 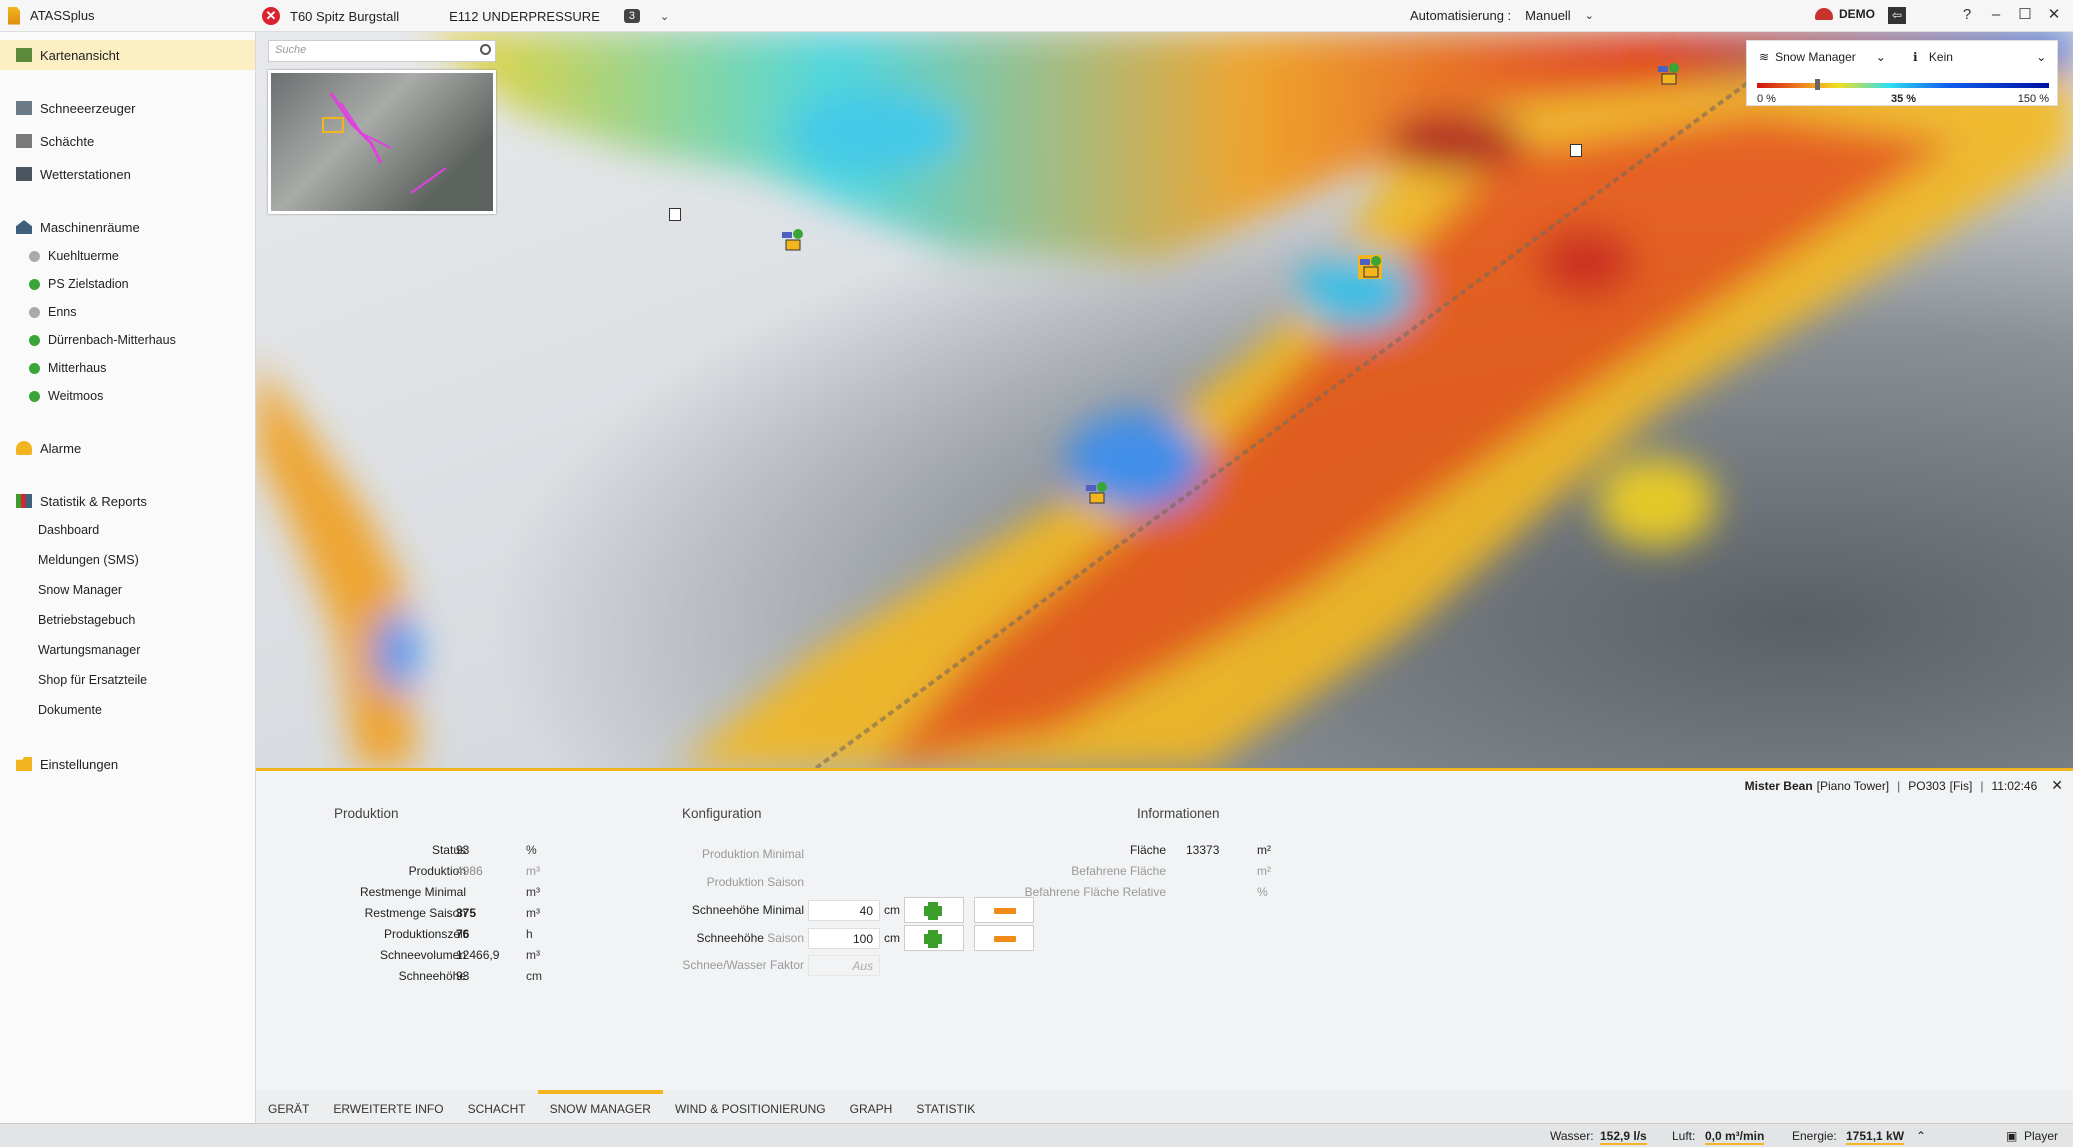 I want to click on sidebar-item-schneeerzeuger: Schneeerzeuger, so click(x=127, y=108).